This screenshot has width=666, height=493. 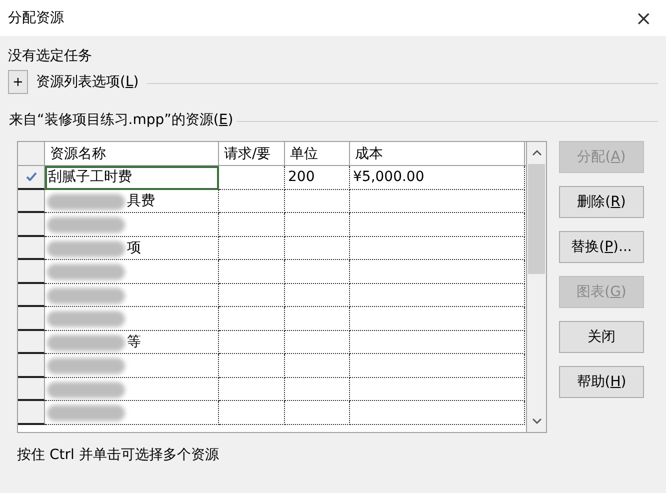 I want to click on scroll-thumb, so click(x=536, y=219).